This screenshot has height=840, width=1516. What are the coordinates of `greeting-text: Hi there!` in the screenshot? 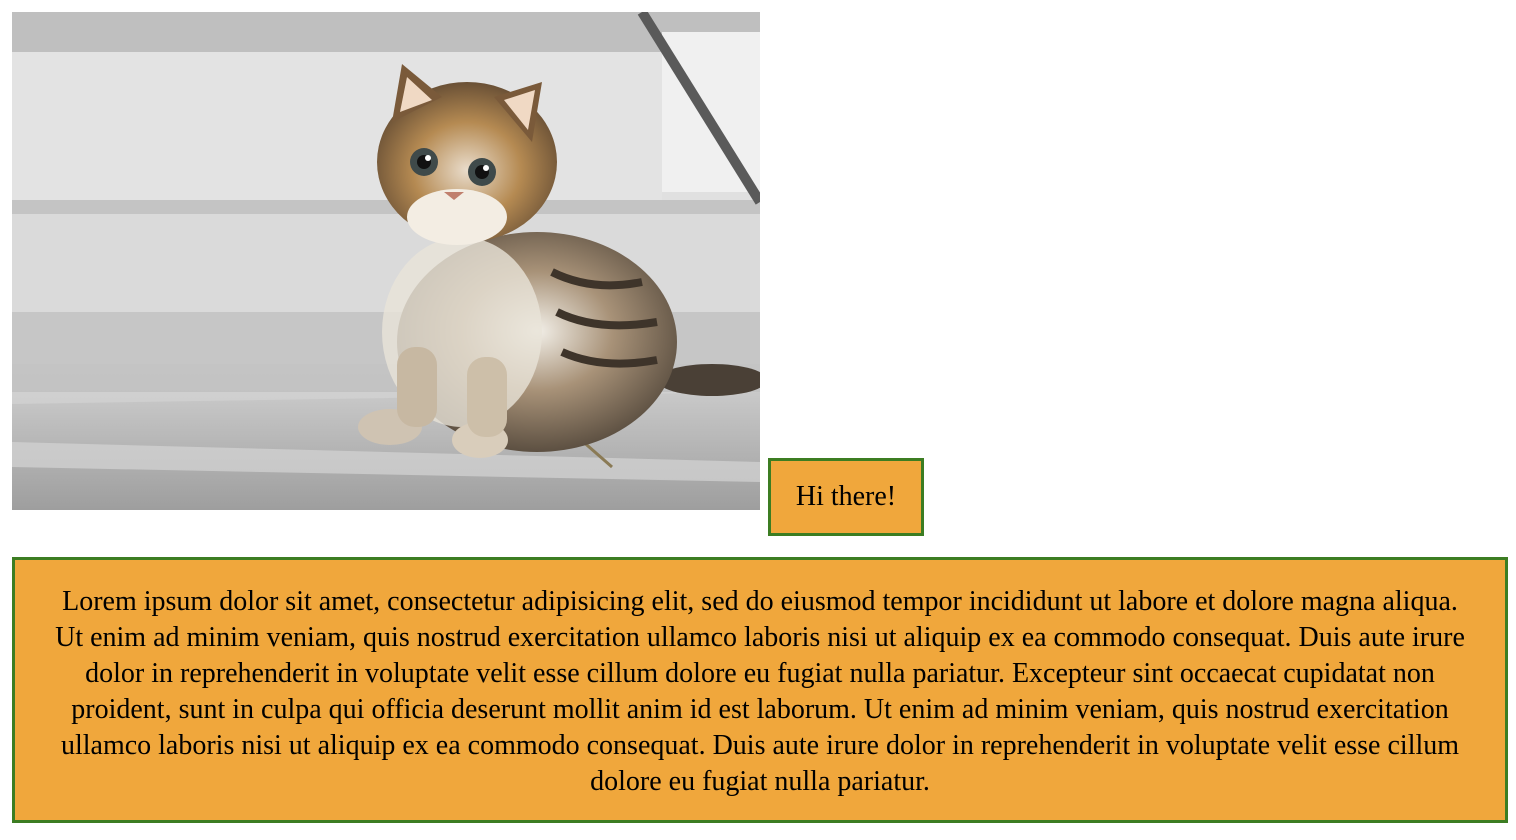 It's located at (846, 496).